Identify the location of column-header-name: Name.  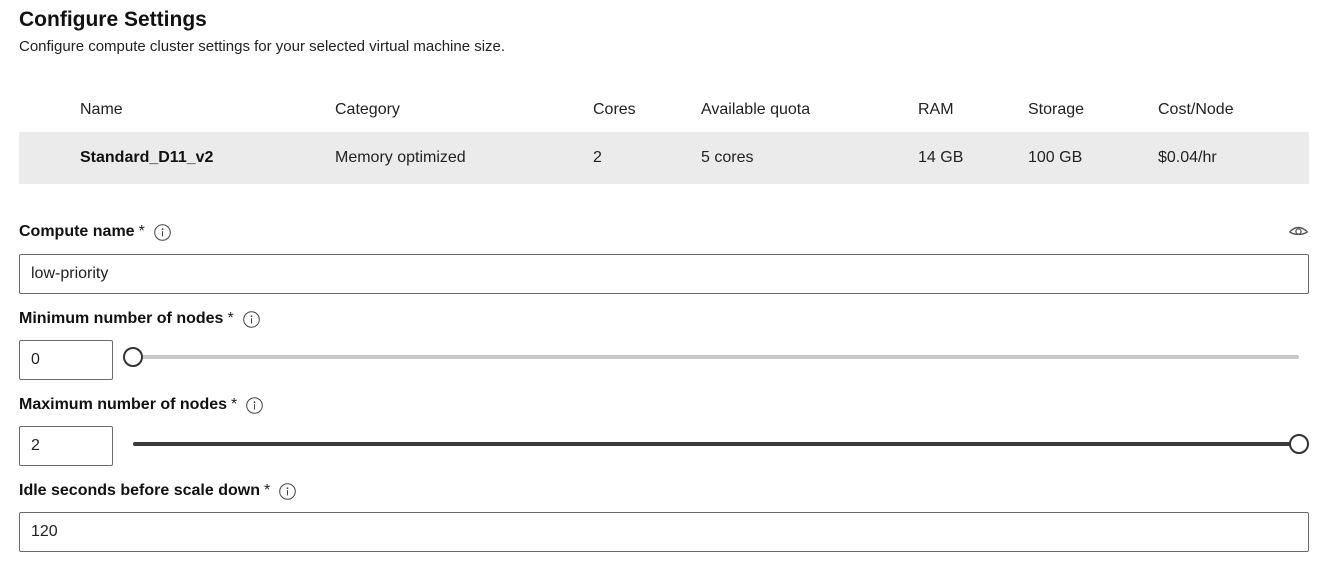
(101, 109).